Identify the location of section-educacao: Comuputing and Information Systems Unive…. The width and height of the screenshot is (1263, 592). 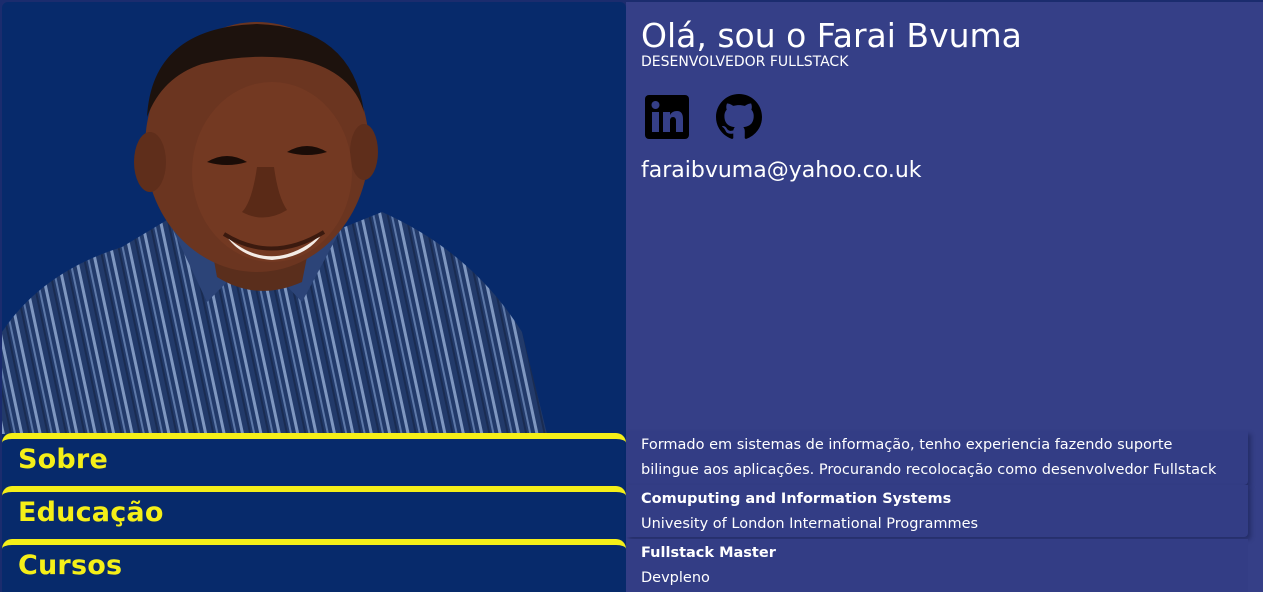
(937, 511).